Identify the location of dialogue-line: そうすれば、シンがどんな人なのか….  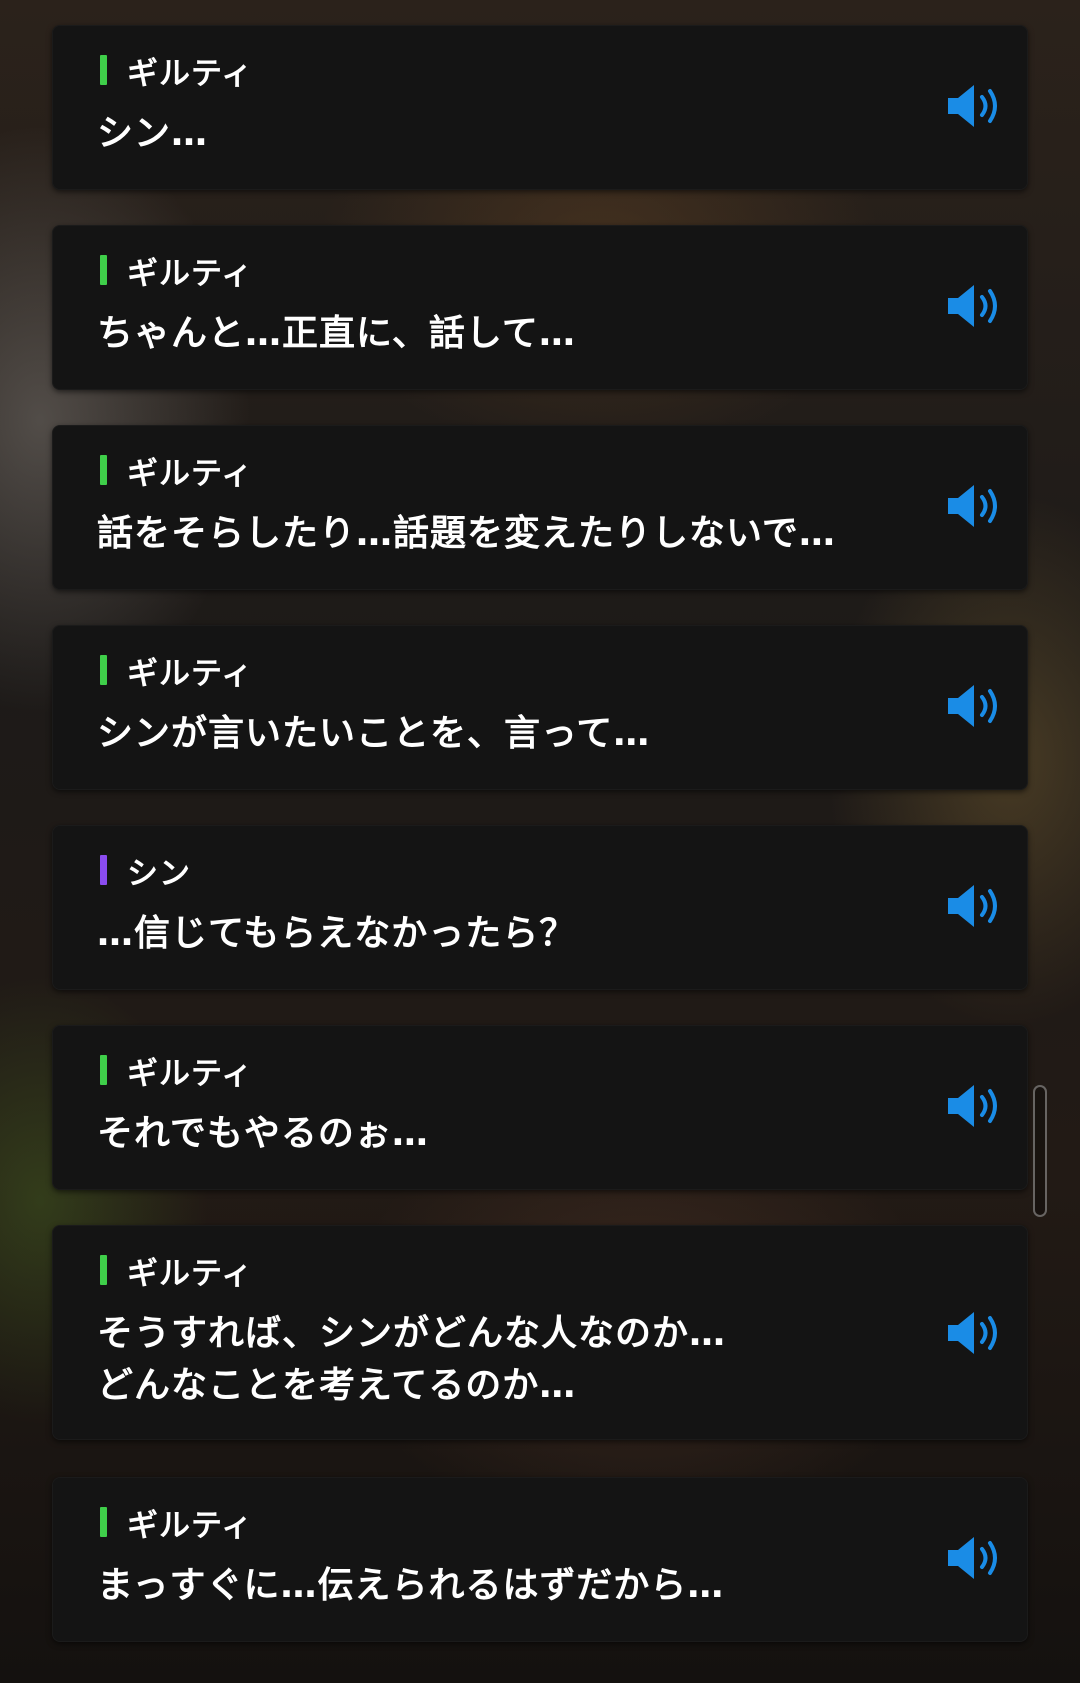
(412, 1333).